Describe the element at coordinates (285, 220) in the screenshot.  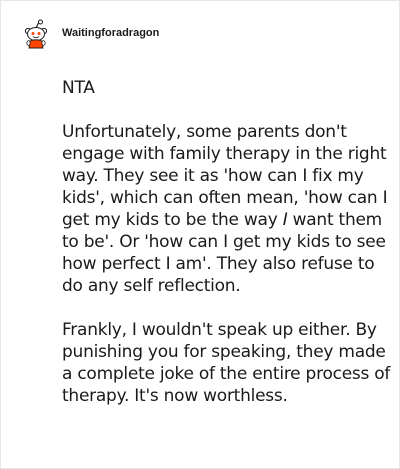
I see `emphasis-text: I` at that location.